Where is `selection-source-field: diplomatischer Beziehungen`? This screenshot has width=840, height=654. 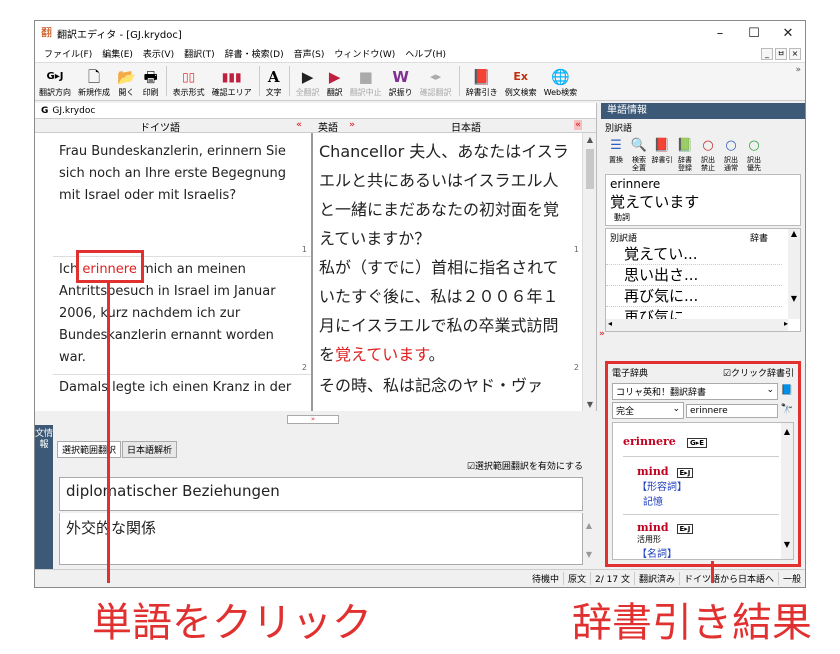
selection-source-field: diplomatischer Beziehungen is located at coordinates (321, 494).